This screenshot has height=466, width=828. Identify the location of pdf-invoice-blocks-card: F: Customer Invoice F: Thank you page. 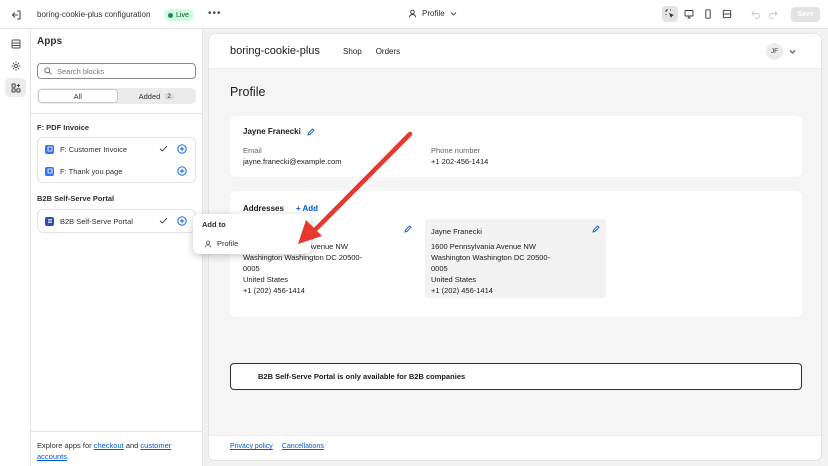
(116, 160).